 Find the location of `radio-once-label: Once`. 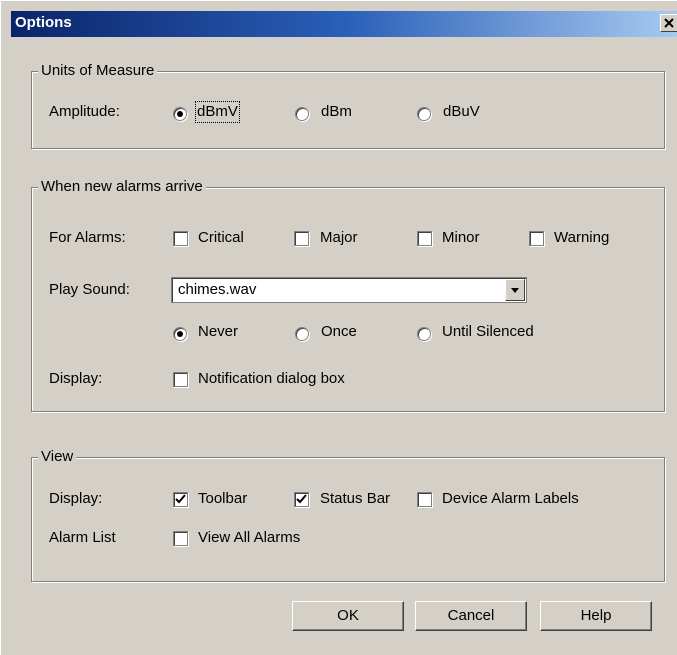

radio-once-label: Once is located at coordinates (339, 332).